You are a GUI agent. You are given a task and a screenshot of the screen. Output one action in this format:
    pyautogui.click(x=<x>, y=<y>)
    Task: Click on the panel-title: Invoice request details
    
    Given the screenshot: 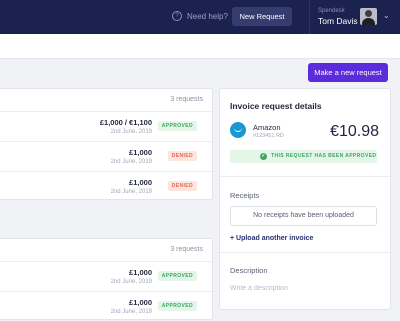 What is the action you would take?
    pyautogui.click(x=276, y=106)
    